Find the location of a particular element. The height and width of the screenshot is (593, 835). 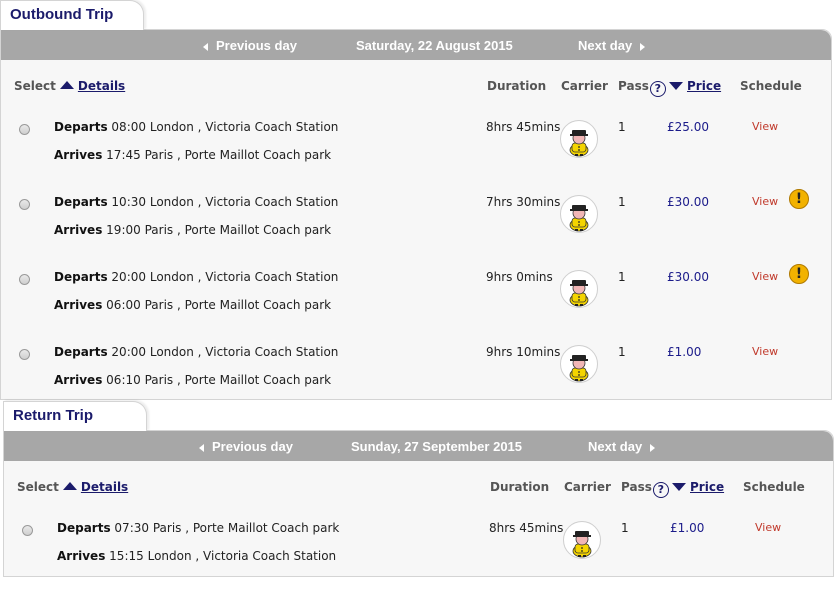

outbound-title: Outbound Trip is located at coordinates (62, 14).